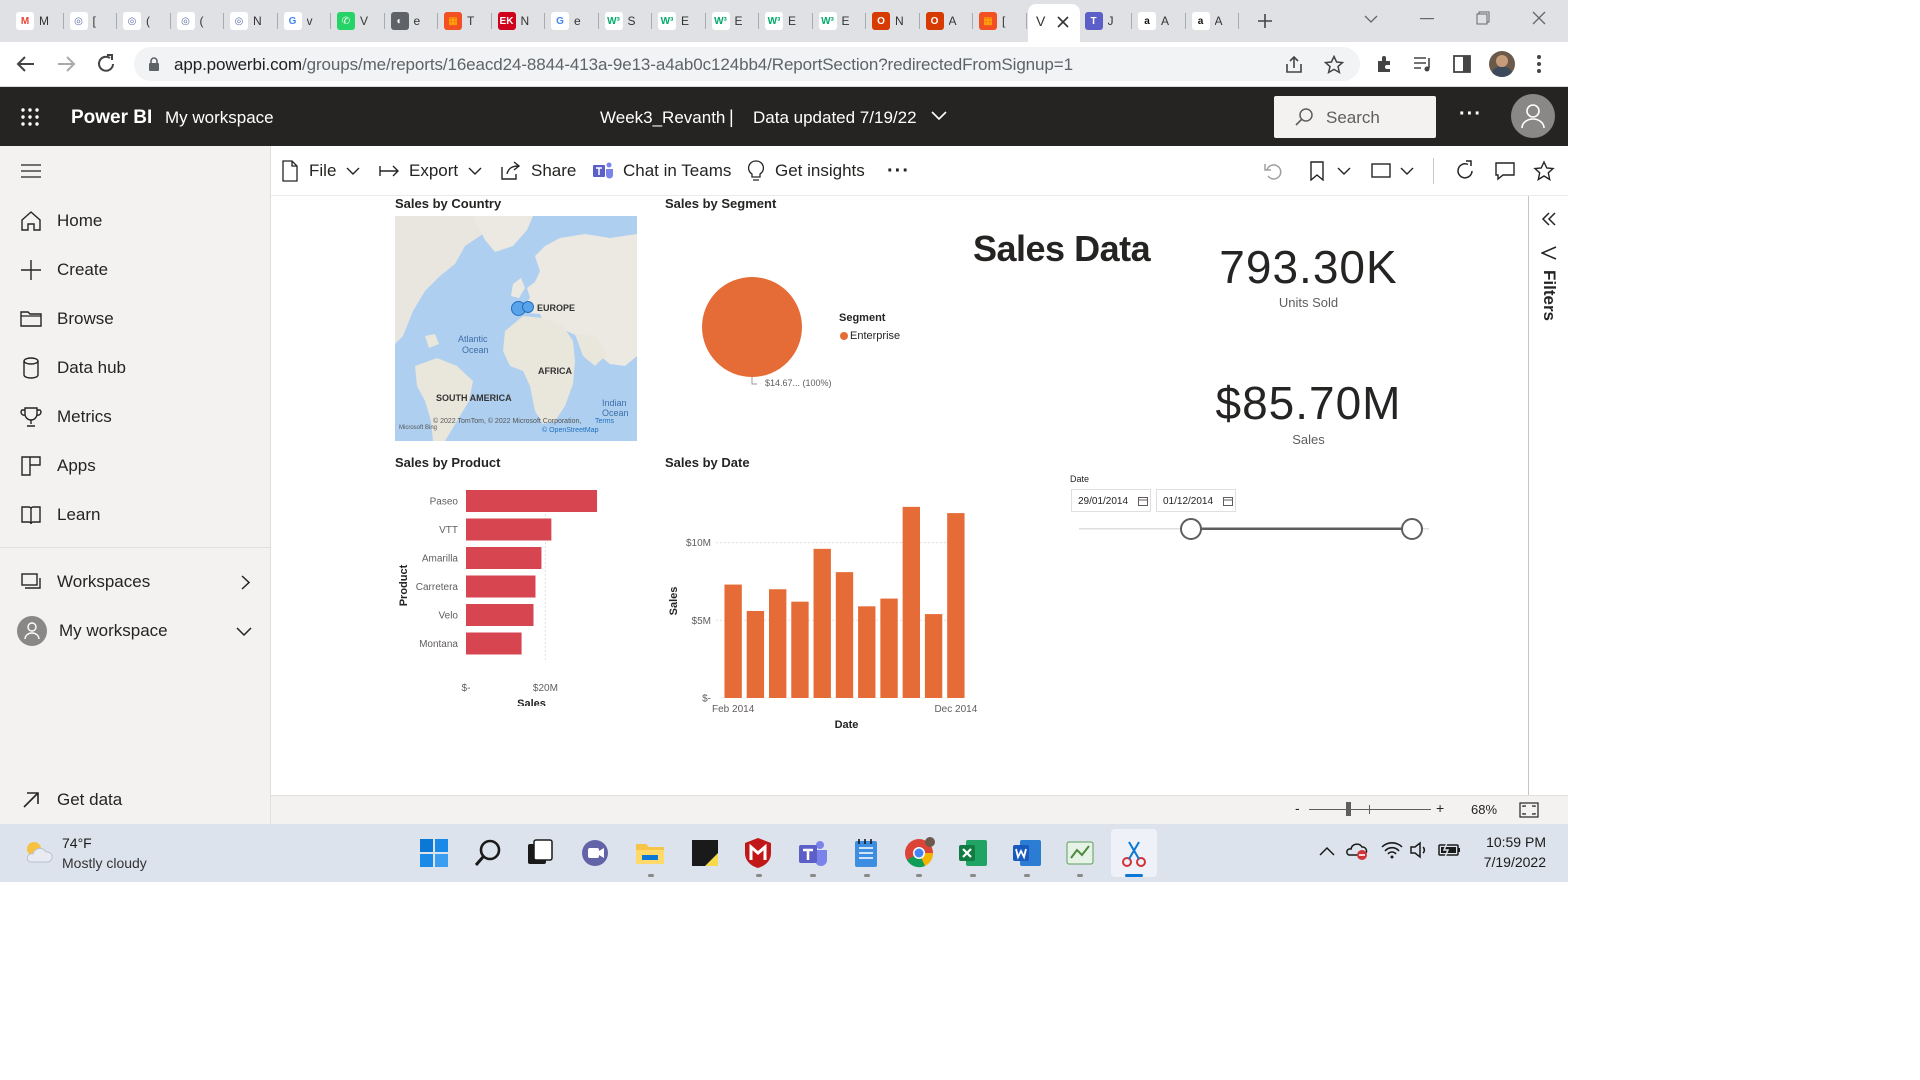 This screenshot has height=1080, width=1920. What do you see at coordinates (135, 466) in the screenshot?
I see `nav-apps: Apps` at bounding box center [135, 466].